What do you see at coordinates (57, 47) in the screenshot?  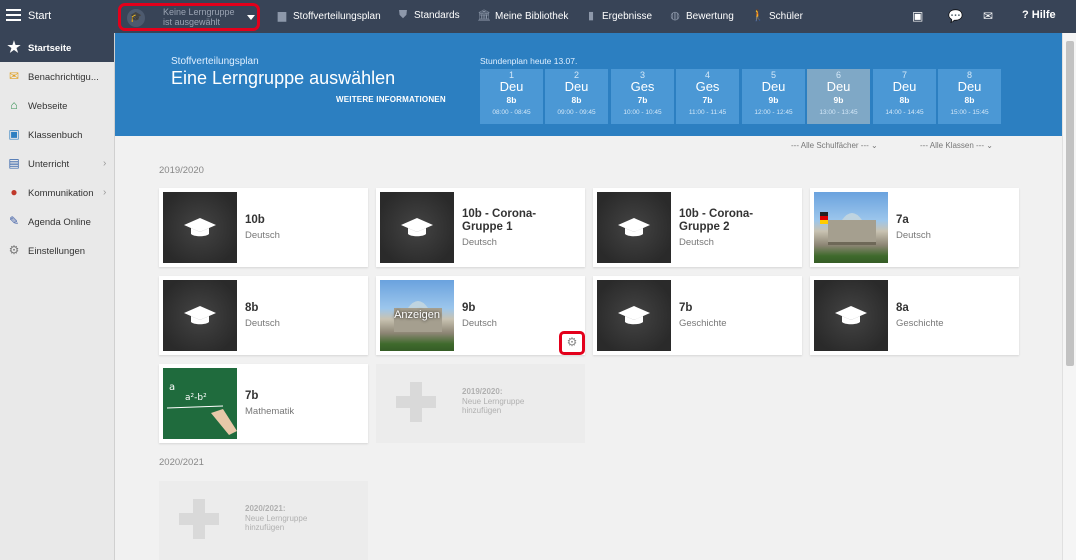 I see `sidebar-item-startseite: ★ Startseite` at bounding box center [57, 47].